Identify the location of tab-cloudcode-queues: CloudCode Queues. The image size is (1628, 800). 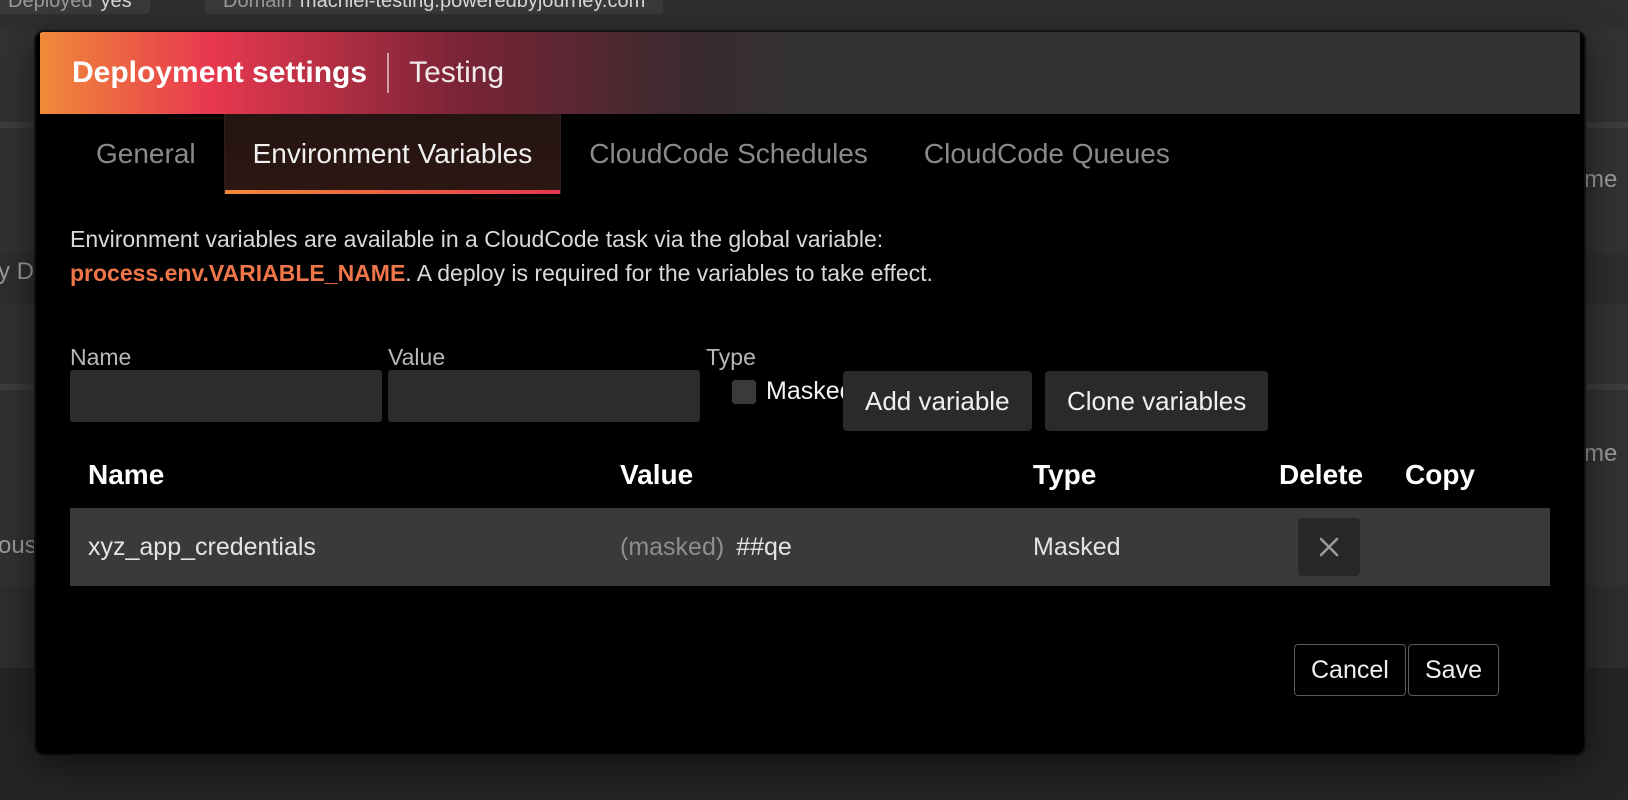
(1047, 154).